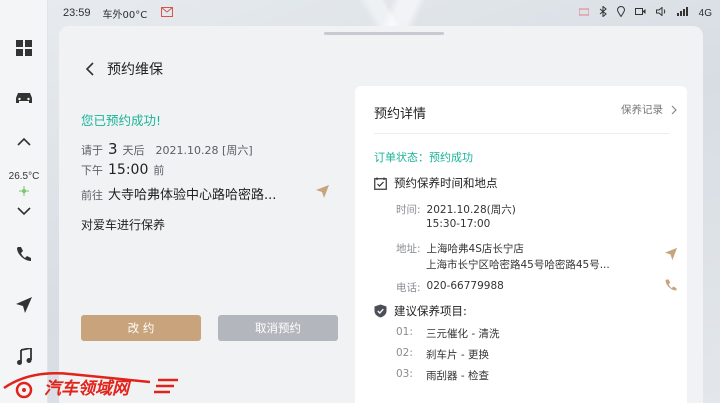 This screenshot has width=720, height=403. What do you see at coordinates (167, 13) in the screenshot?
I see `message-icon` at bounding box center [167, 13].